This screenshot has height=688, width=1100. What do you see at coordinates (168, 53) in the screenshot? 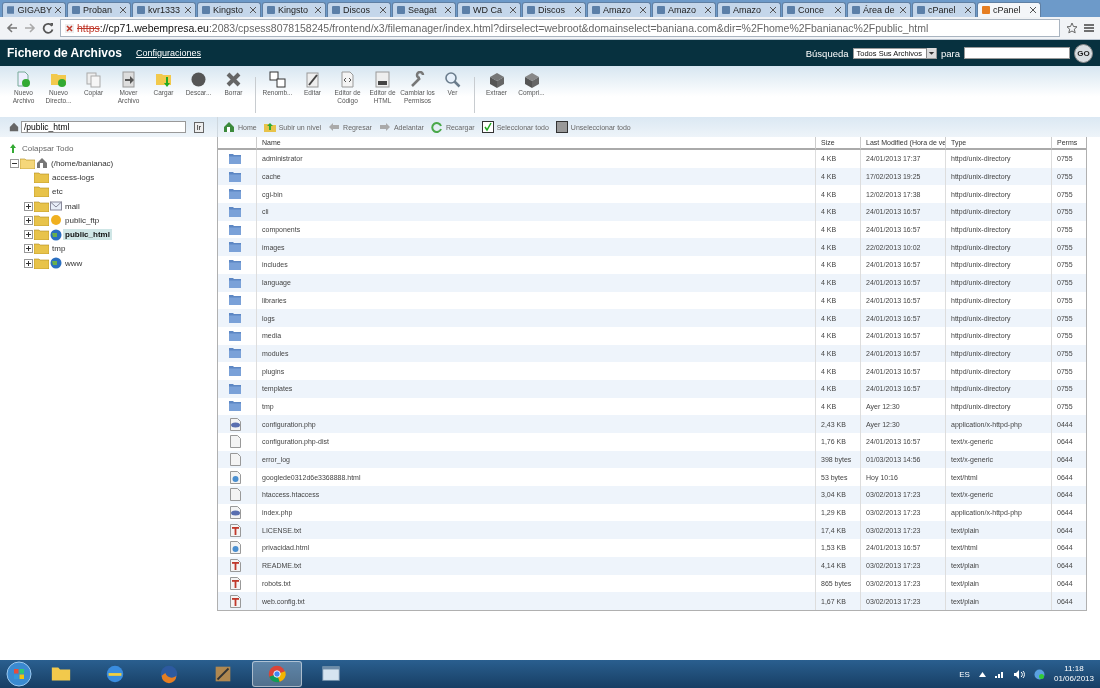
I see `settings-link: Configuraciones` at bounding box center [168, 53].